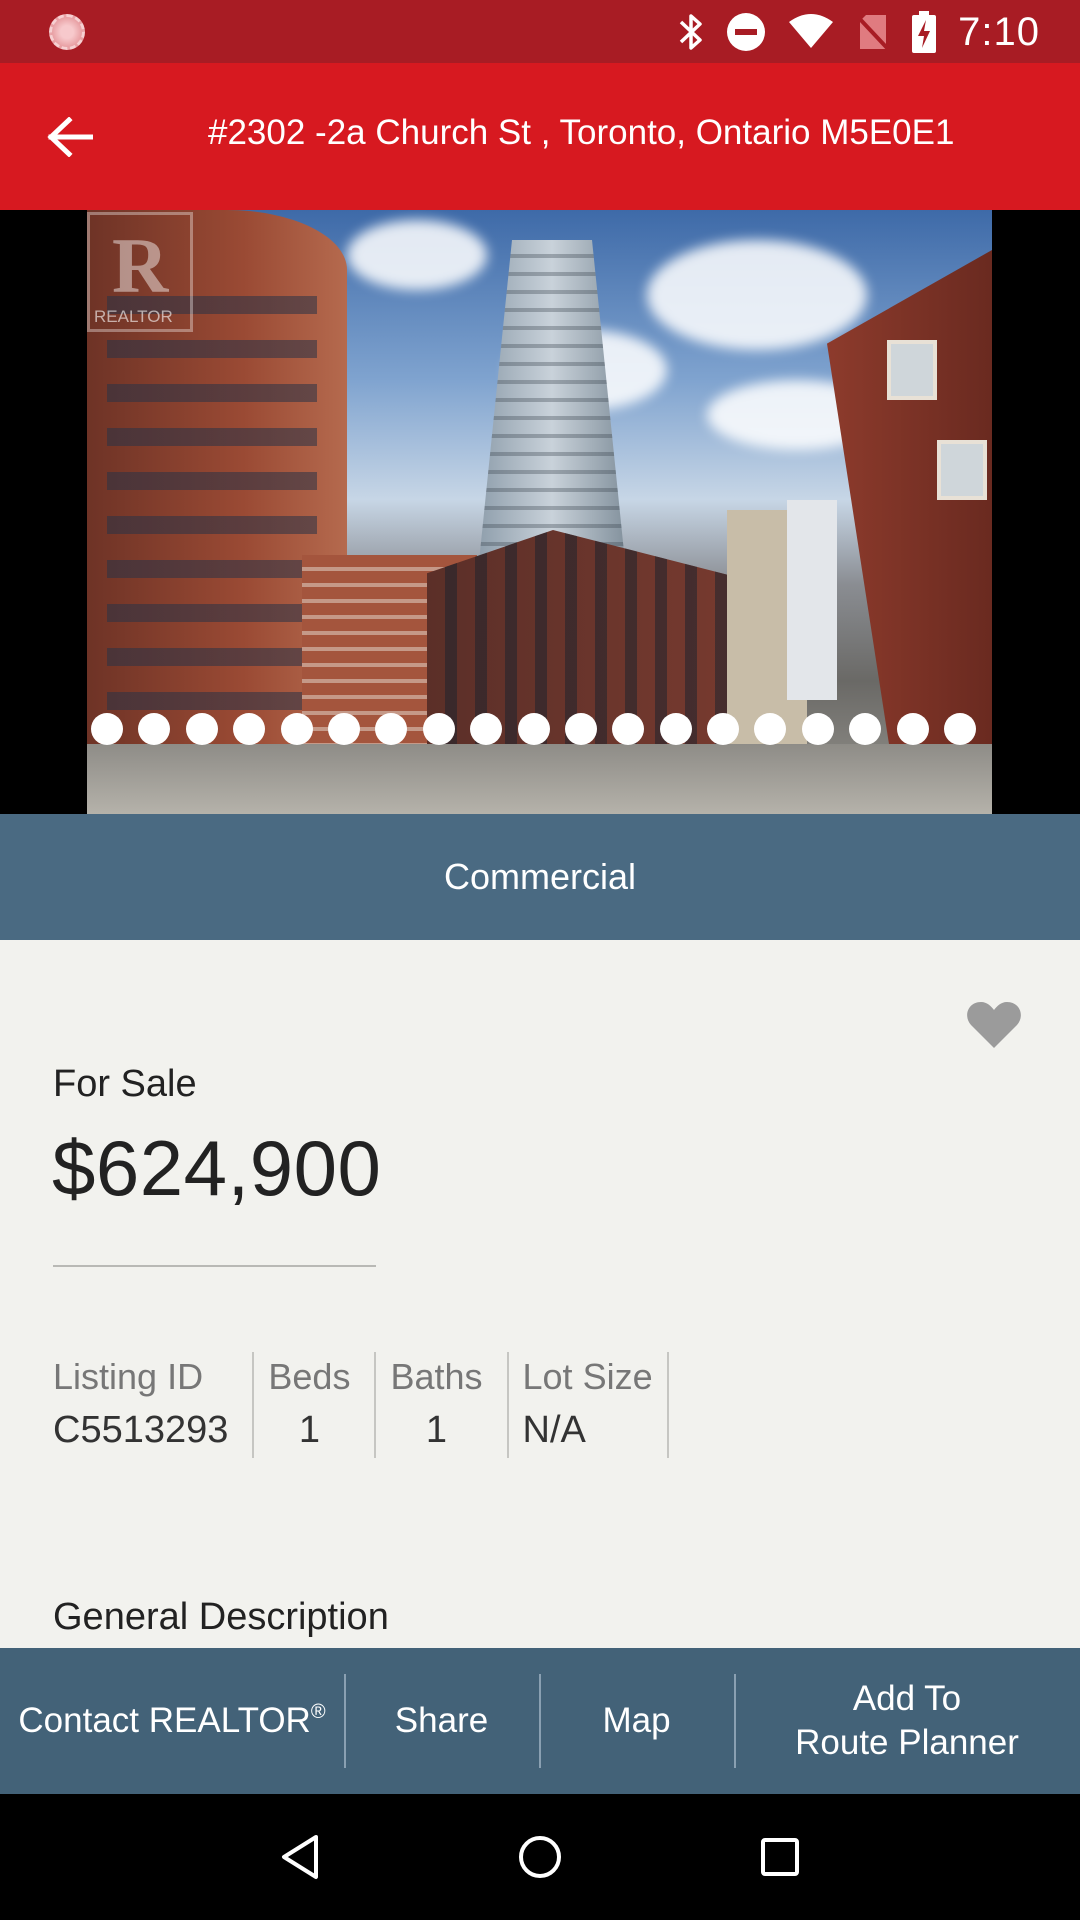 This screenshot has width=1080, height=1920. Describe the element at coordinates (140, 272) in the screenshot. I see `realtor-watermark: R REALTOR` at that location.